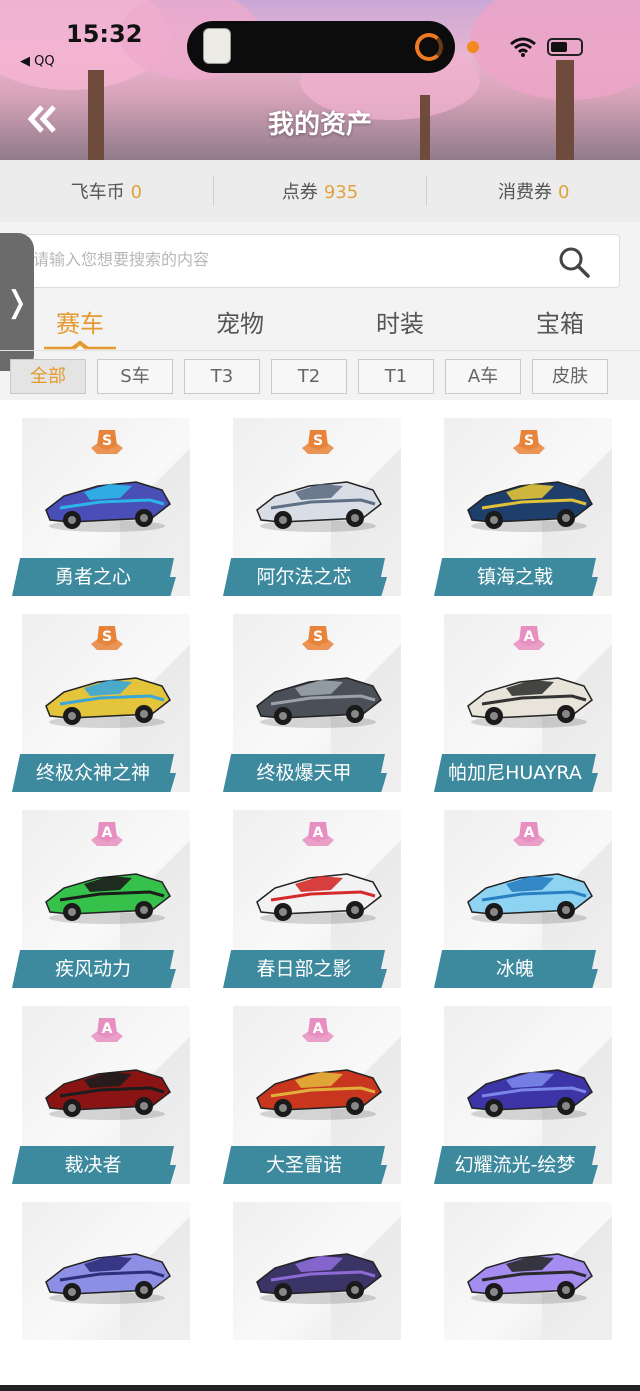  I want to click on progress-ring-icon, so click(429, 47).